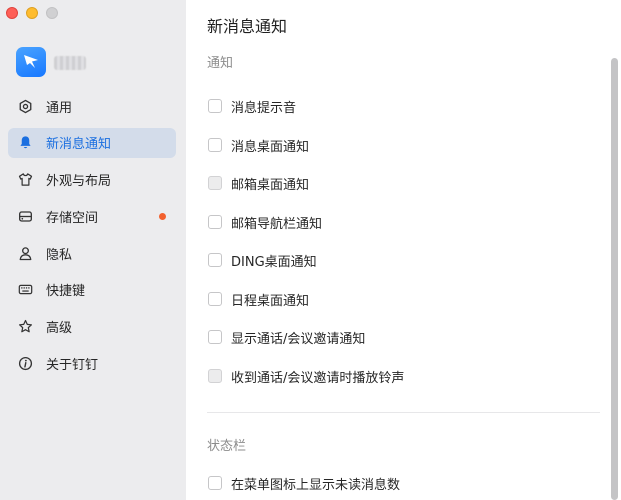 Image resolution: width=621 pixels, height=500 pixels. What do you see at coordinates (79, 145) in the screenshot?
I see `sidebar-item-label: 新消息通知` at bounding box center [79, 145].